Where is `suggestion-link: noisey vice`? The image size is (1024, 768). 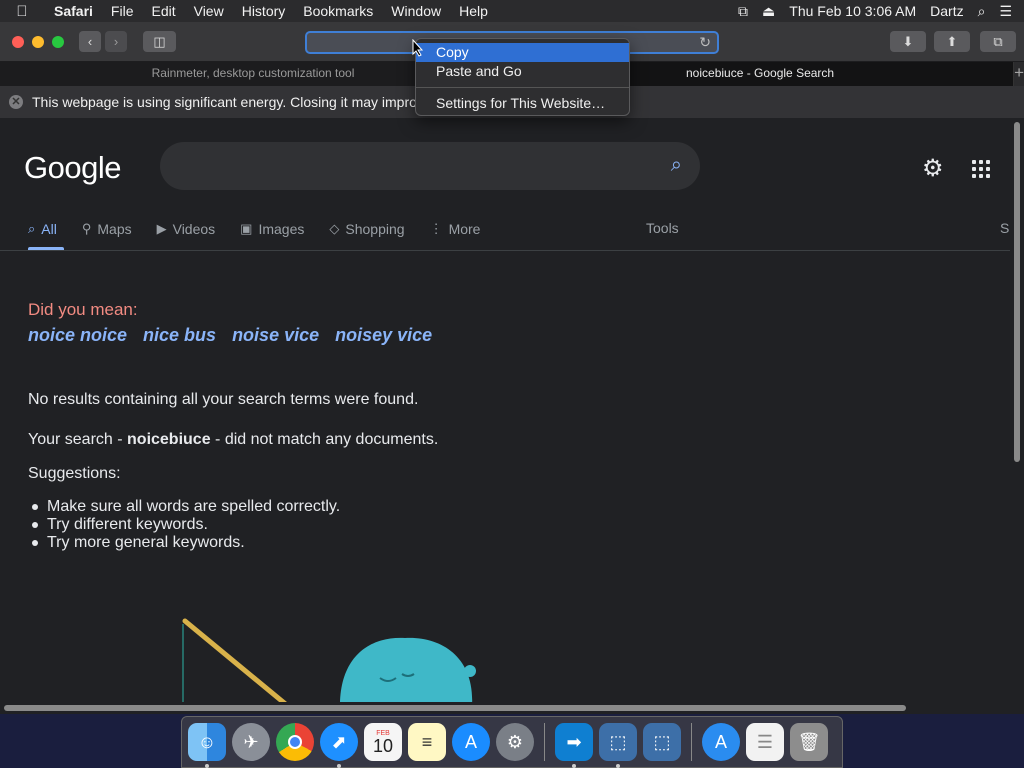
suggestion-link: noisey vice is located at coordinates (383, 335).